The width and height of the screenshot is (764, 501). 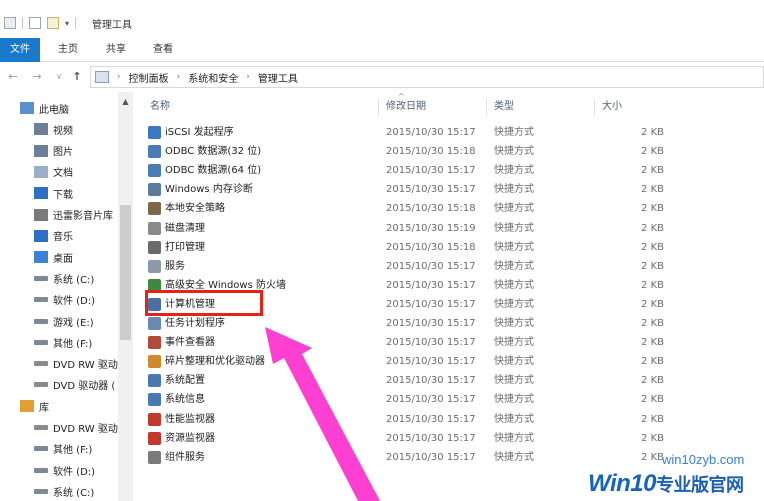 I want to click on up-arrow-icon: ↑, so click(x=77, y=77).